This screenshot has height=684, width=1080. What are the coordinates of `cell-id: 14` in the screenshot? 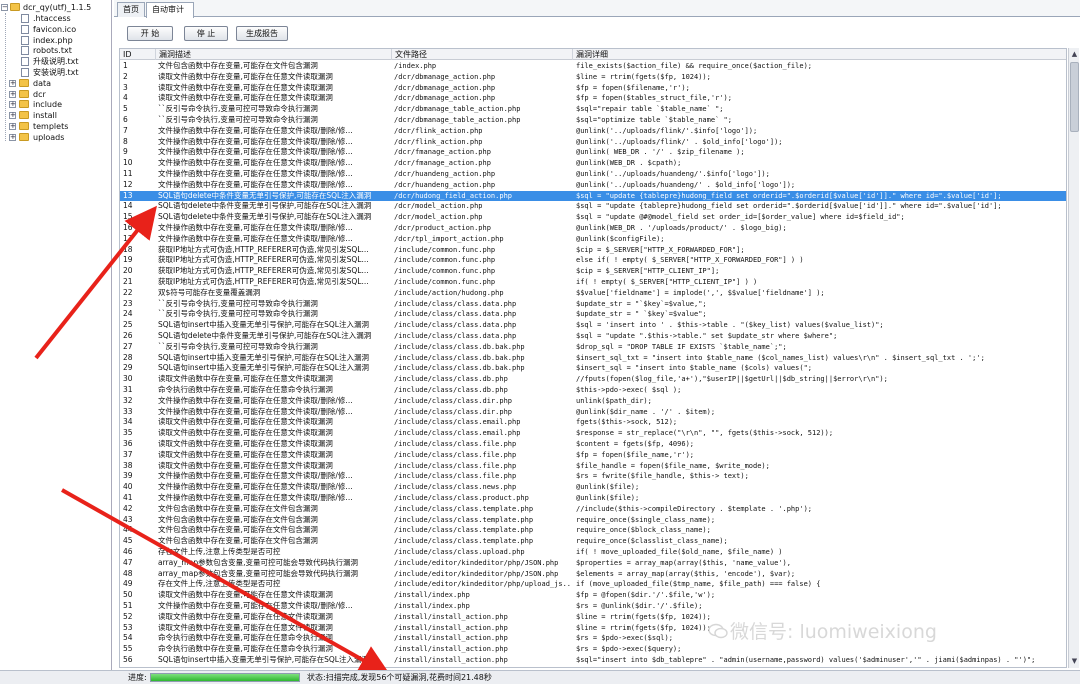 It's located at (128, 206).